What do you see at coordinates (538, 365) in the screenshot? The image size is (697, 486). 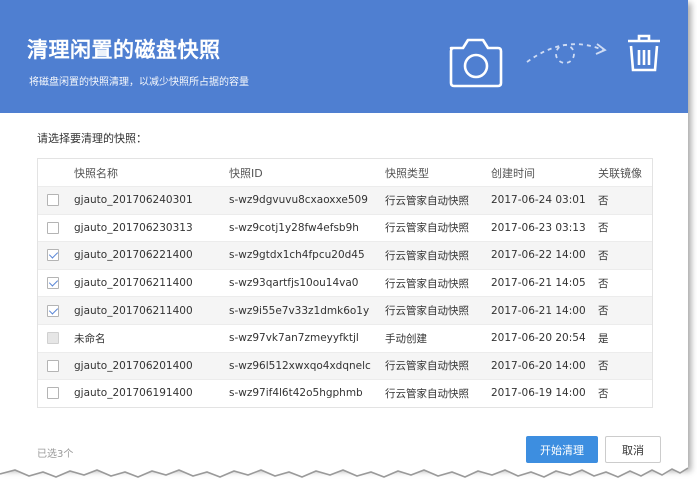 I see `snapshot-created: 2017-06-20 14:00` at bounding box center [538, 365].